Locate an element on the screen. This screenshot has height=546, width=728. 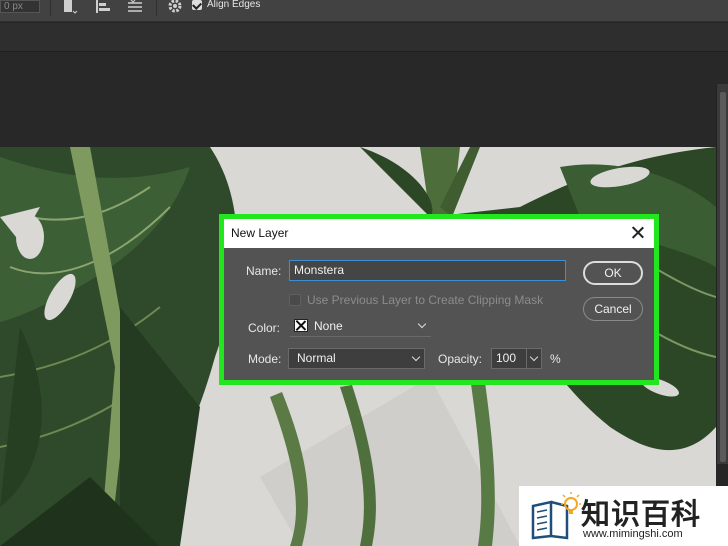
dialog-title-bar: New Layer is located at coordinates (439, 233).